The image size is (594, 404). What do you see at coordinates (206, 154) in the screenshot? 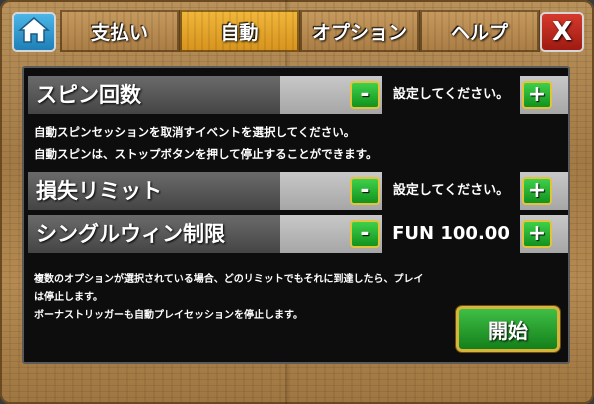
I see `info-line-2: 自動スピンは、ストップボタンを押して停止することができます。` at bounding box center [206, 154].